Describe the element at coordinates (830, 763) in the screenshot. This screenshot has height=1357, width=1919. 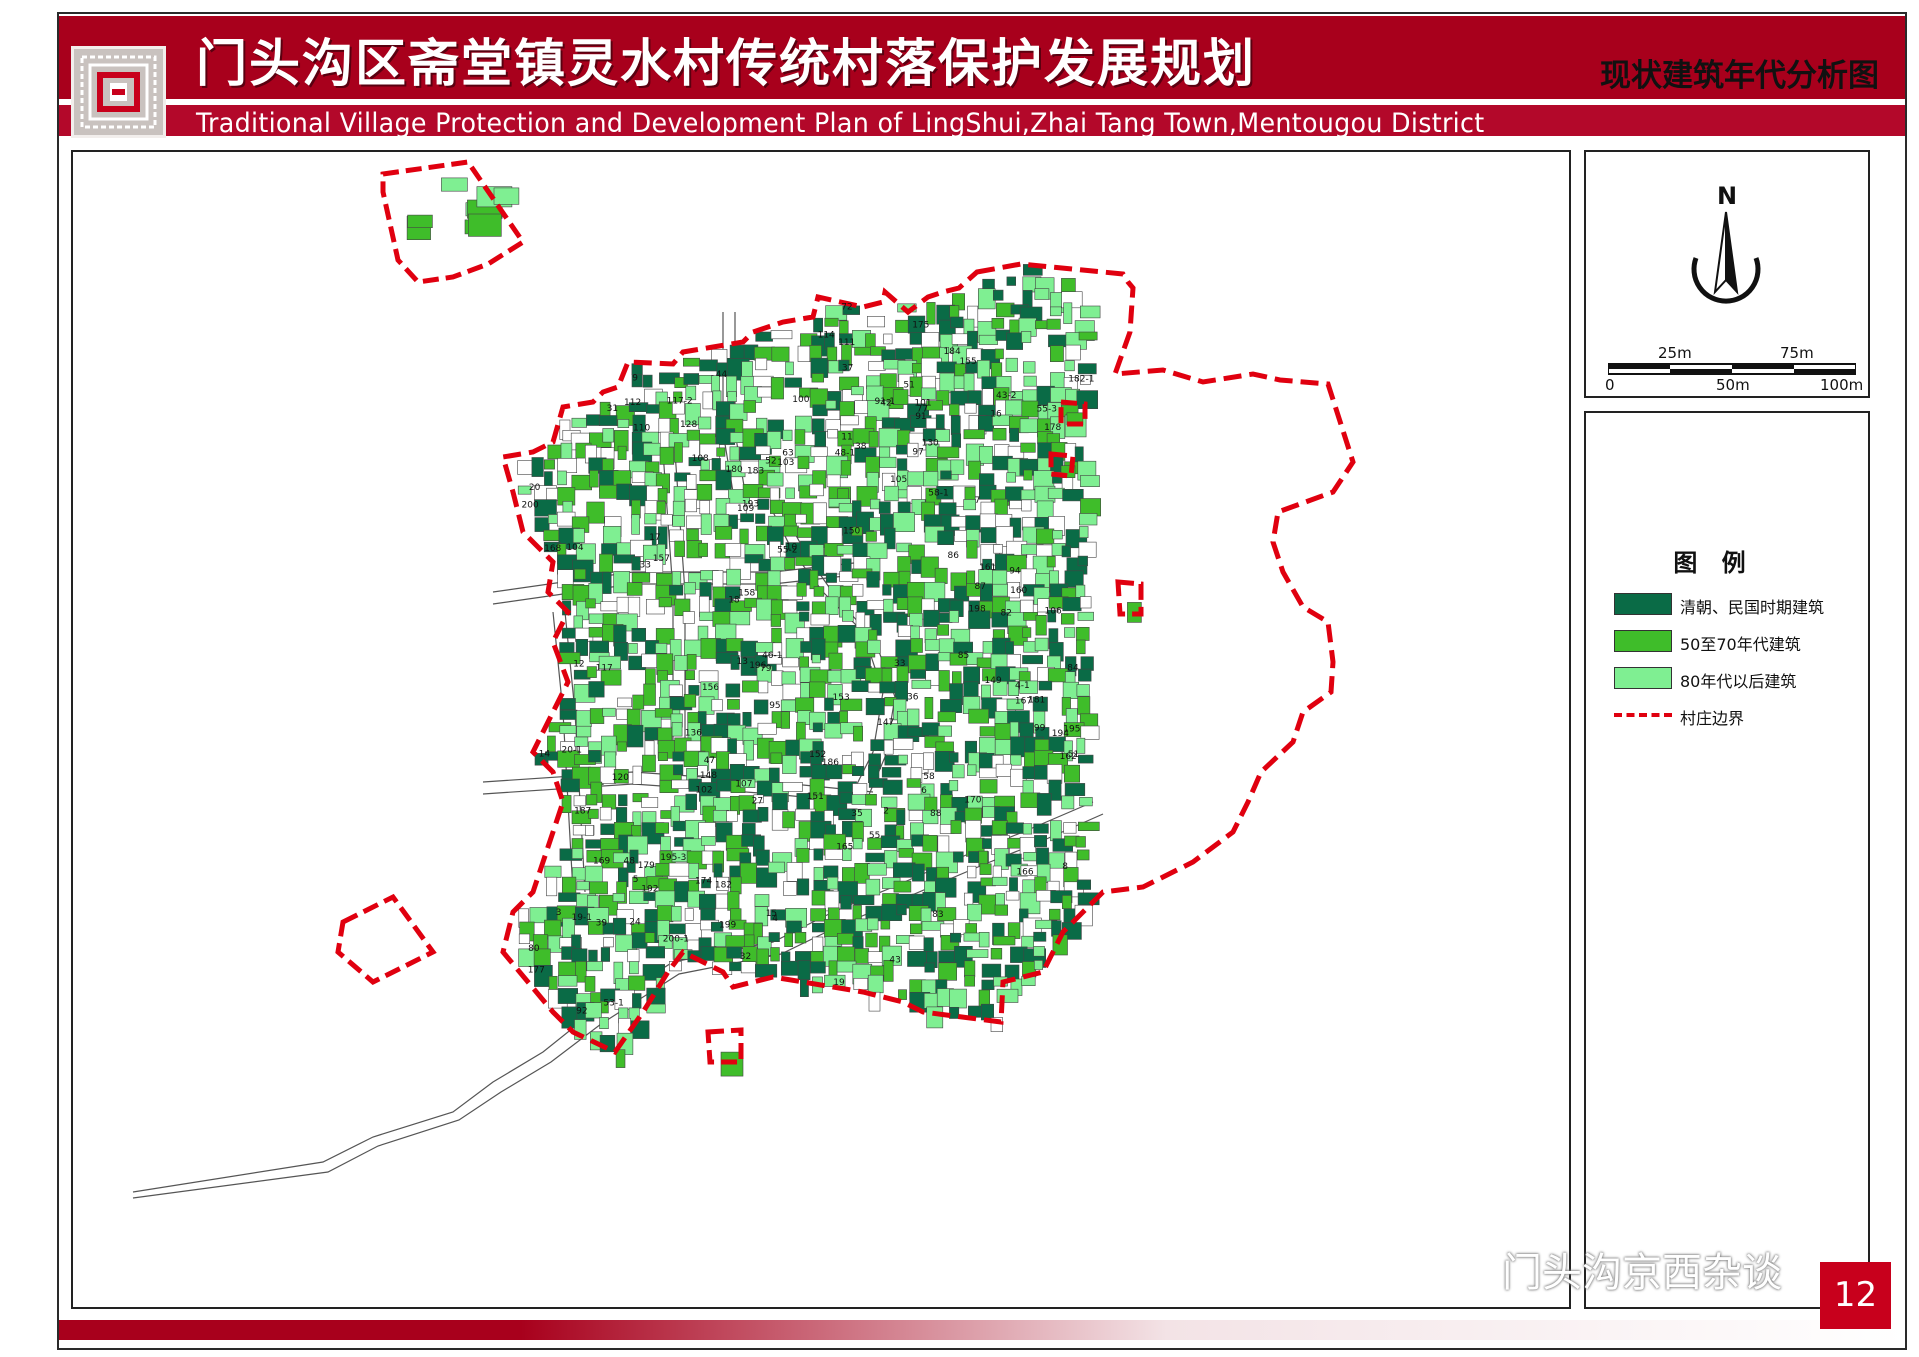
I see `building-number: 186` at that location.